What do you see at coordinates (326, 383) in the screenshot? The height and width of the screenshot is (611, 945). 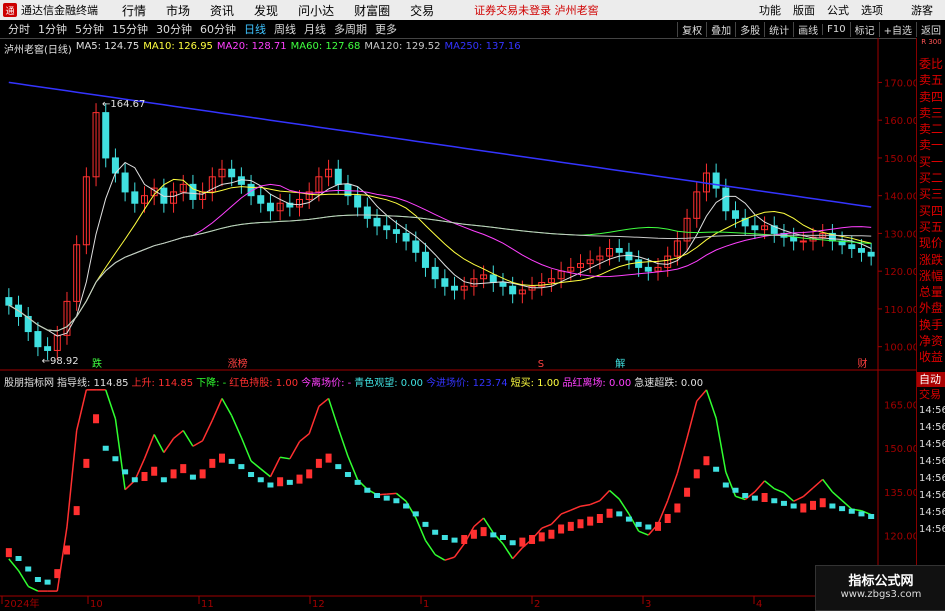 I see `indicator-legend-item: 今离场价: -` at bounding box center [326, 383].